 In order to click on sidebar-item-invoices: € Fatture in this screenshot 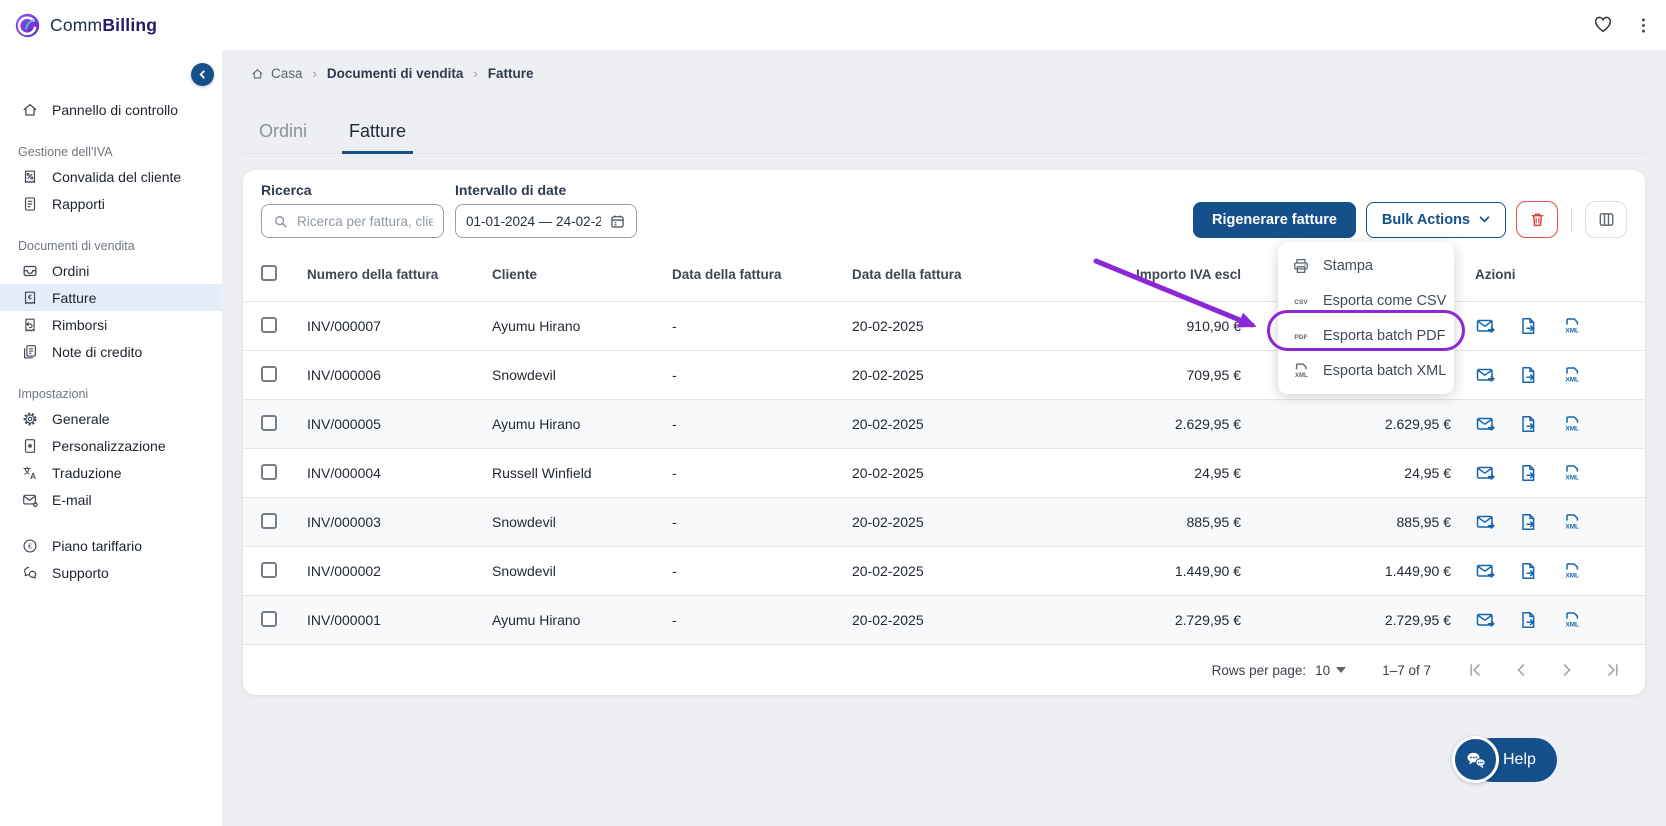, I will do `click(111, 297)`.